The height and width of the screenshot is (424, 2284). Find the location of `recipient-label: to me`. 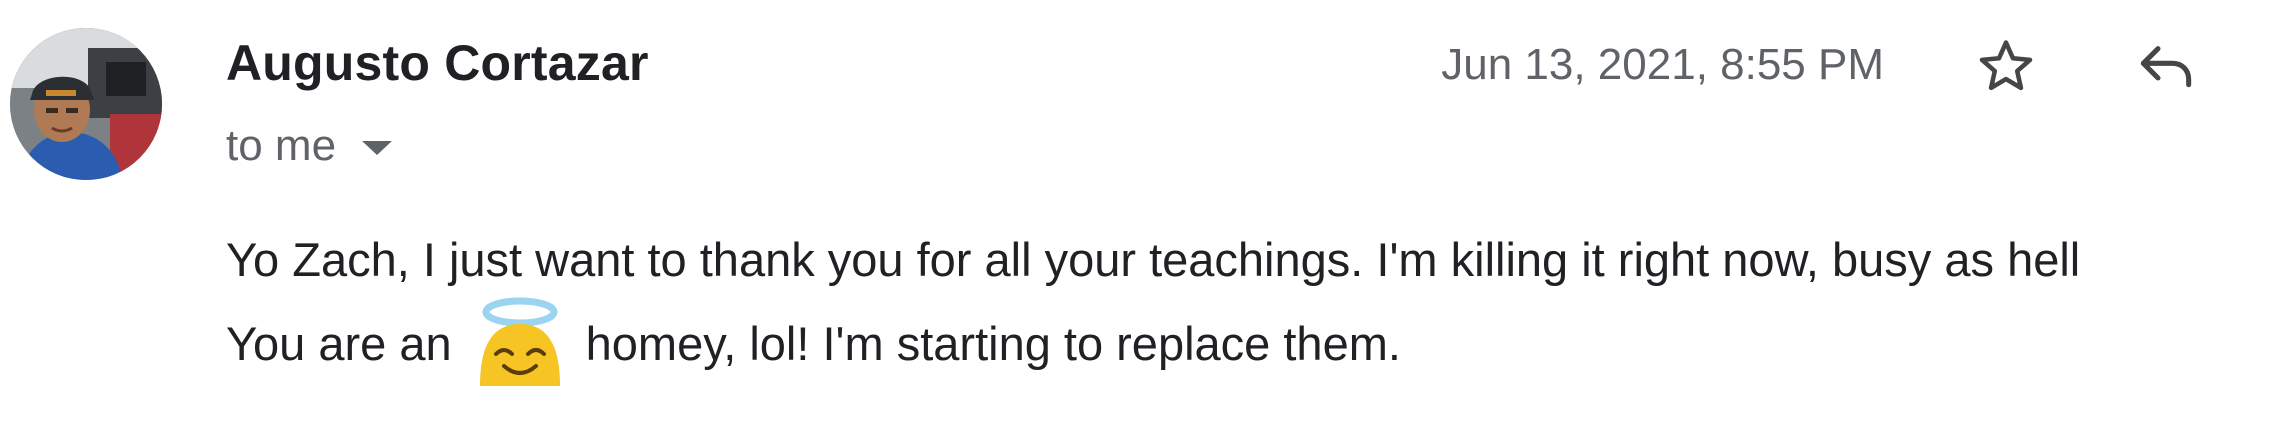

recipient-label: to me is located at coordinates (281, 145).